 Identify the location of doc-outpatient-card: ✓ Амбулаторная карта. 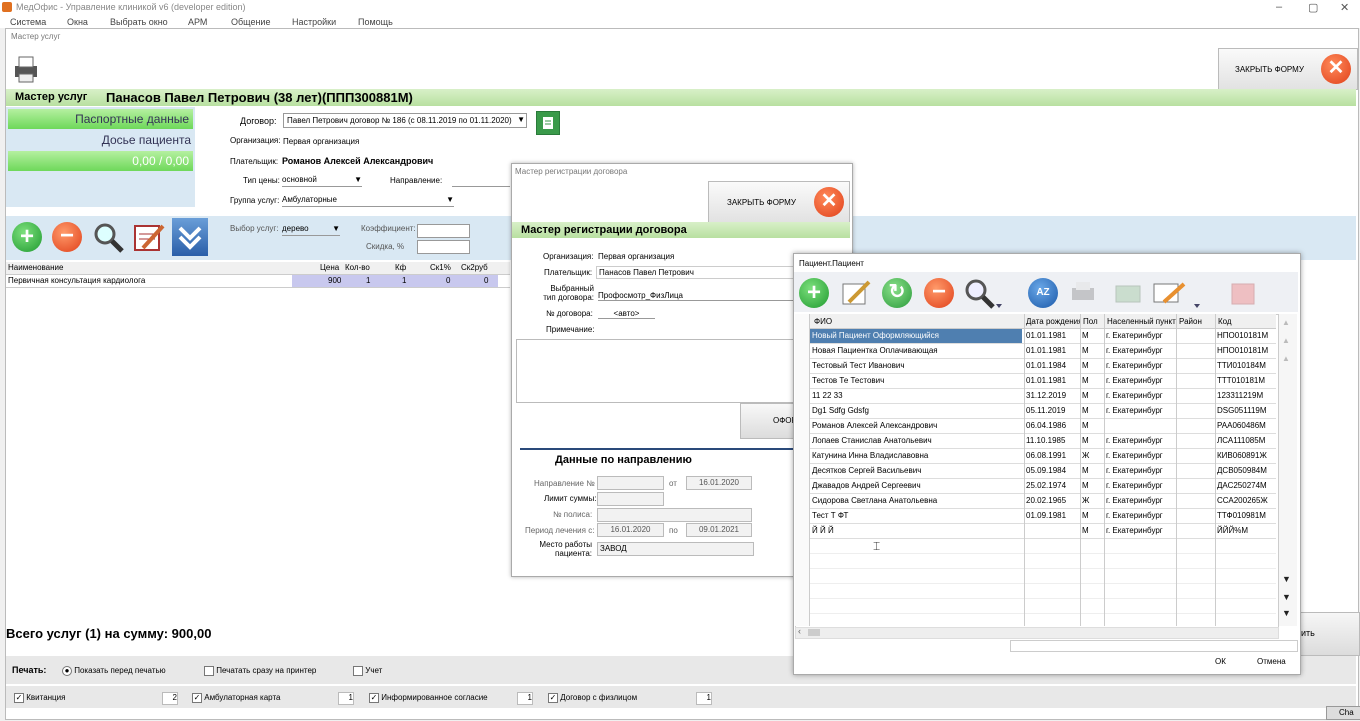
(236, 698).